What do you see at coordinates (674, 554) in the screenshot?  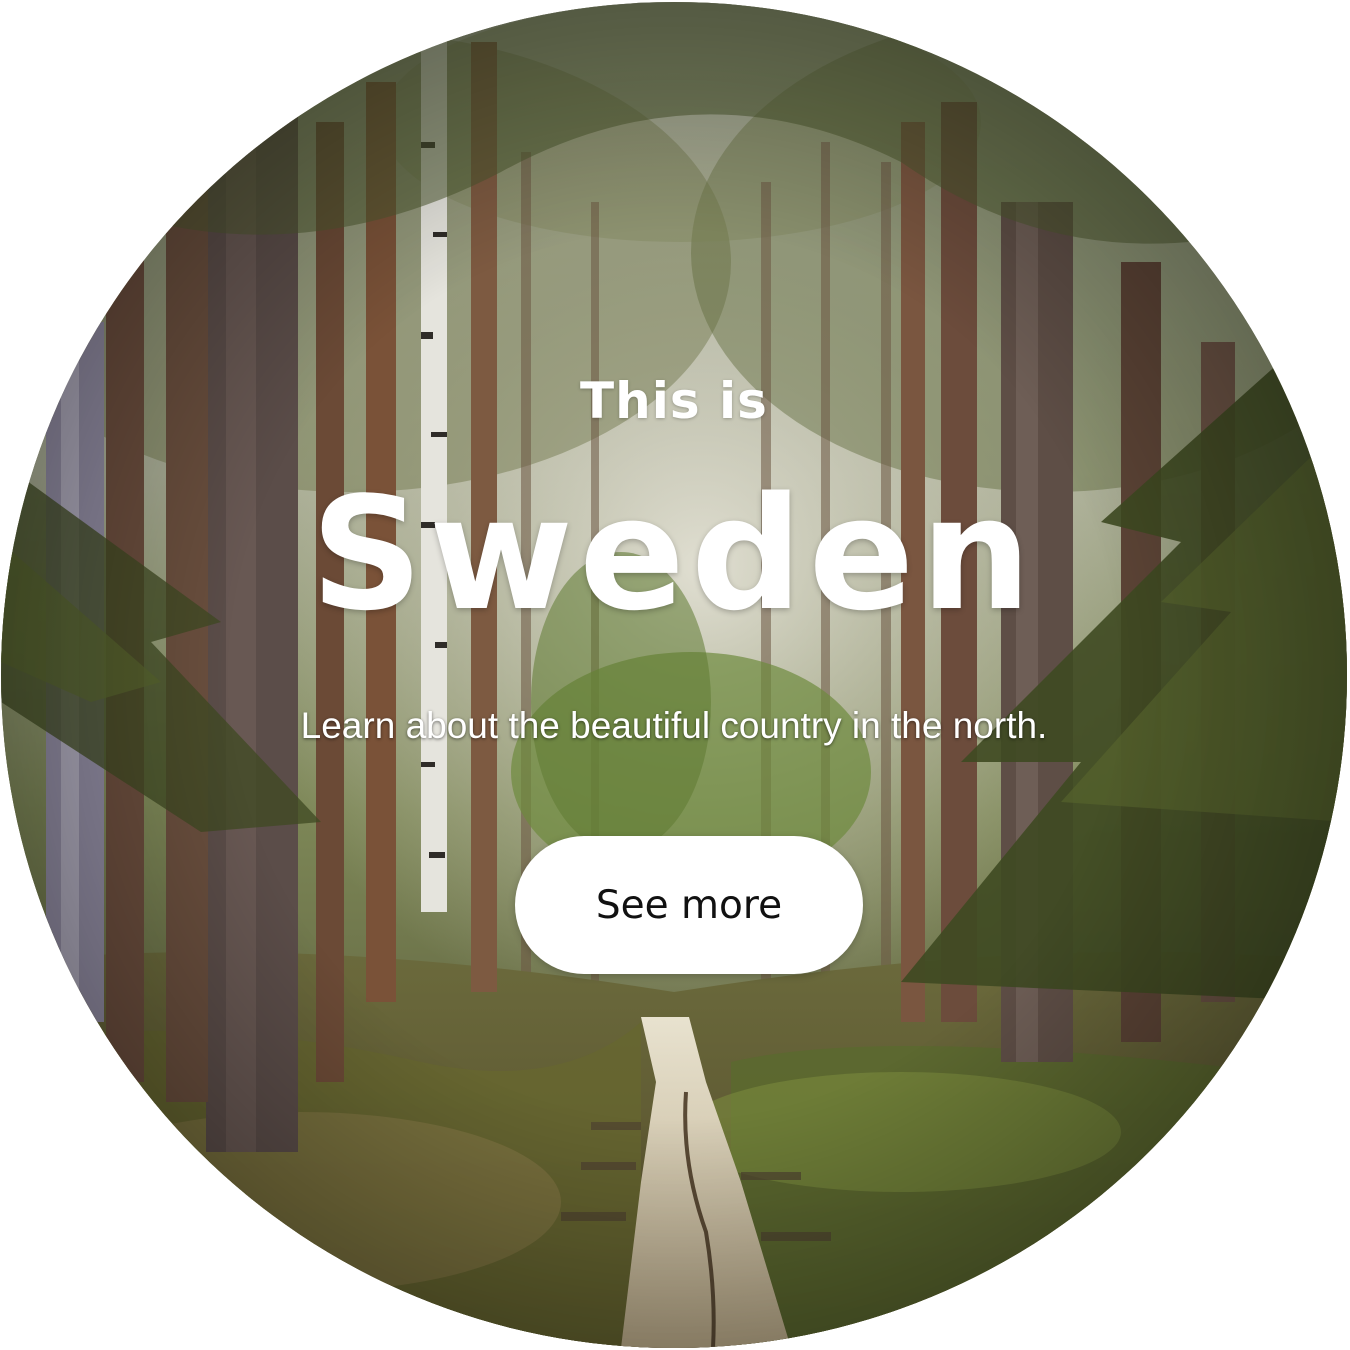 I see `hero-title: Sweden` at bounding box center [674, 554].